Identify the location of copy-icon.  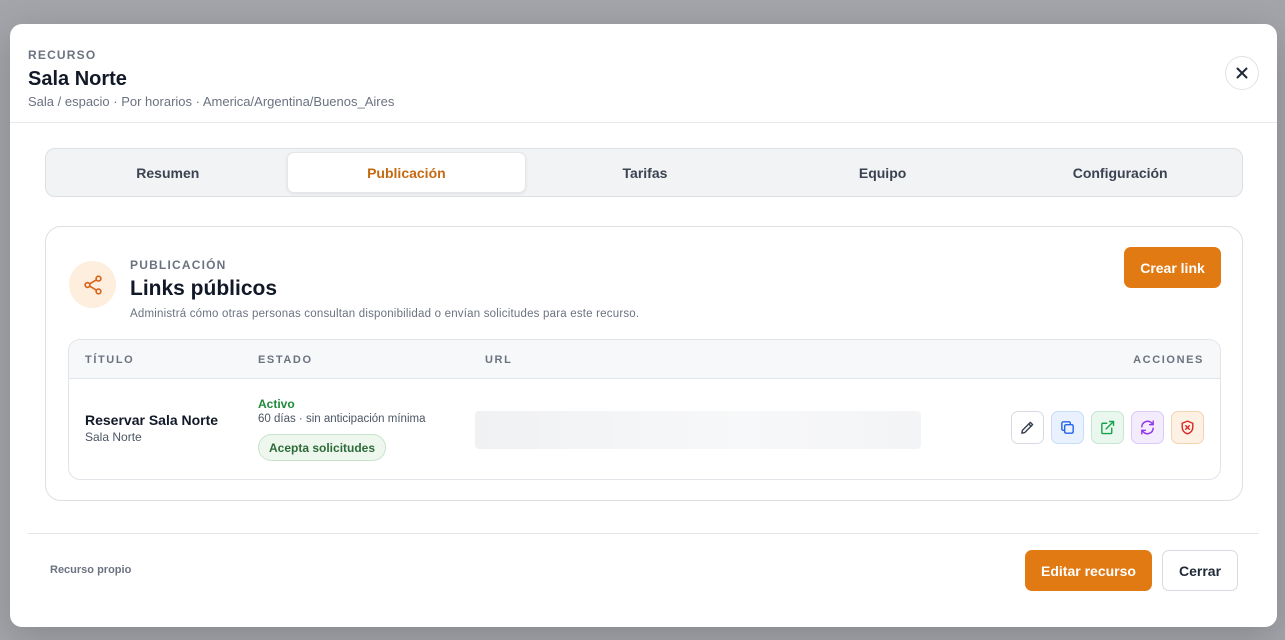
(1067, 427).